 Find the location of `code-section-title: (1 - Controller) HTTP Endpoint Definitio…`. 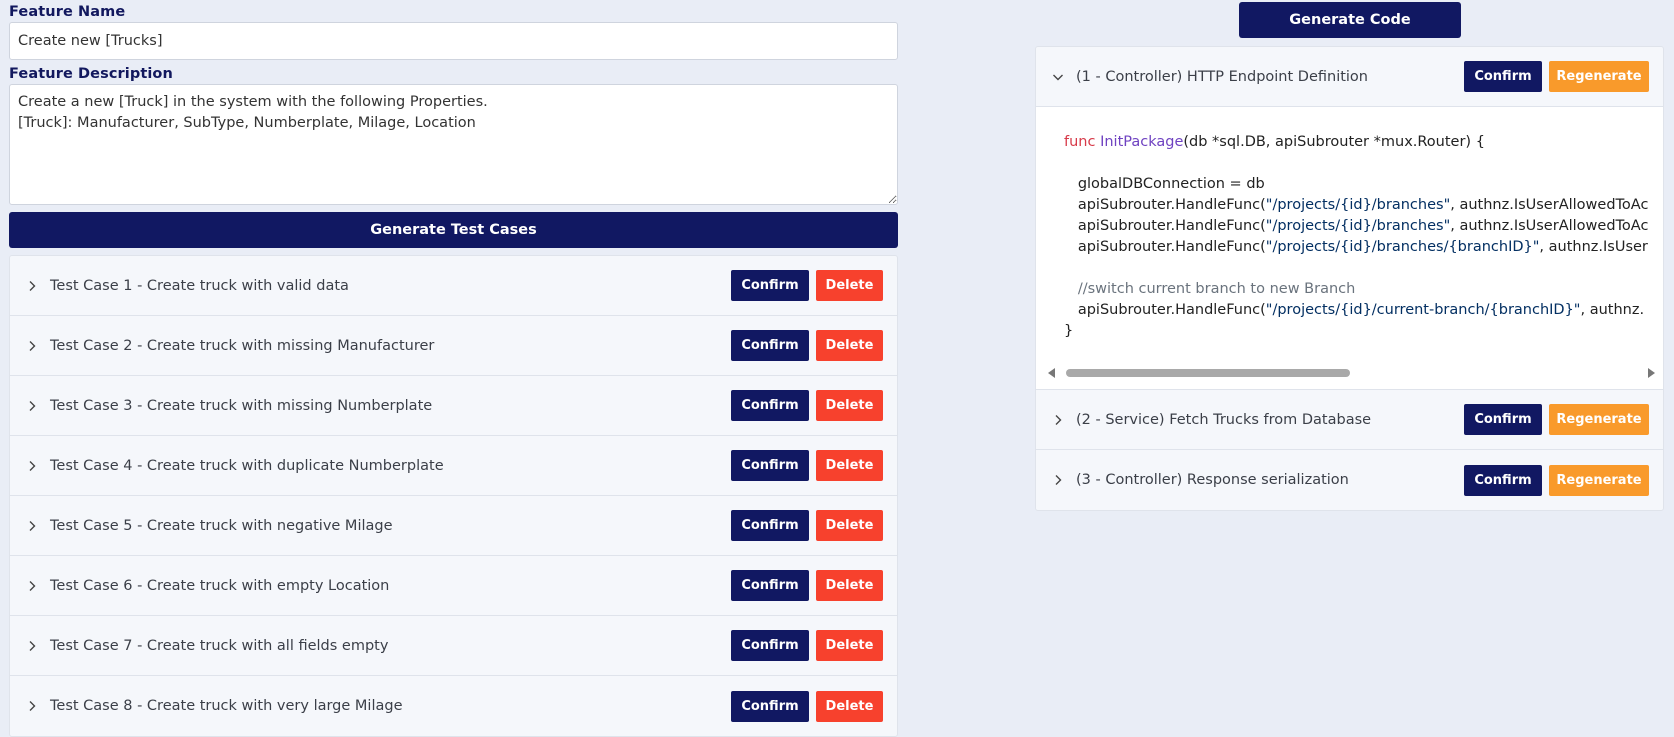

code-section-title: (1 - Controller) HTTP Endpoint Definitio… is located at coordinates (1222, 76).